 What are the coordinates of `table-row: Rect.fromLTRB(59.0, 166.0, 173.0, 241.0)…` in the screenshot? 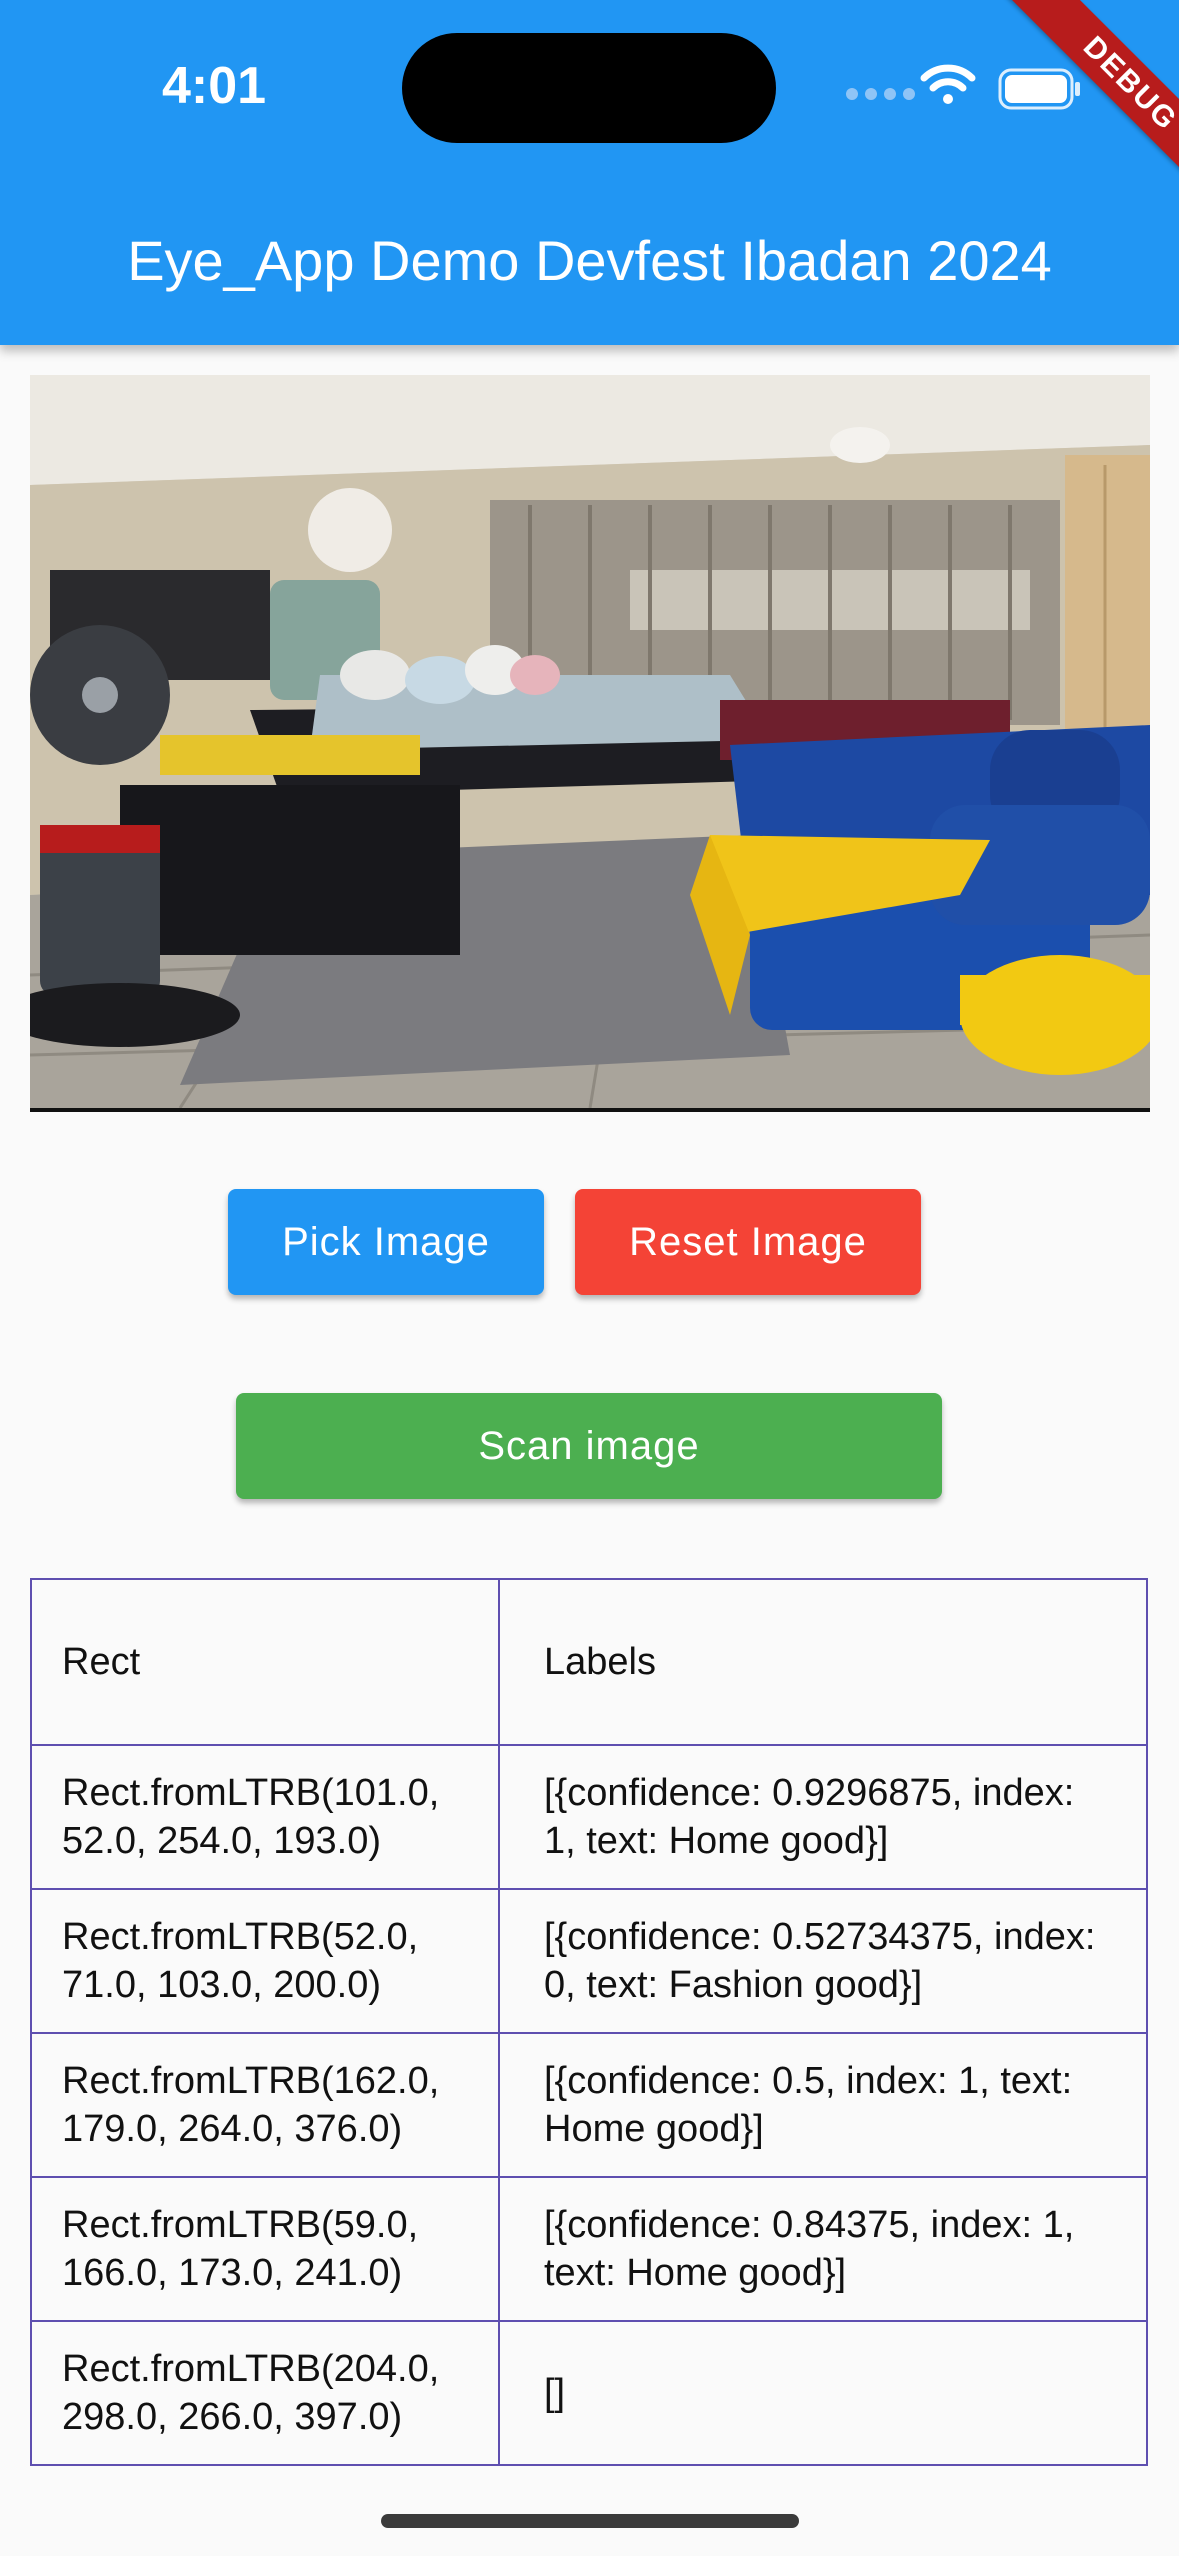 It's located at (589, 2249).